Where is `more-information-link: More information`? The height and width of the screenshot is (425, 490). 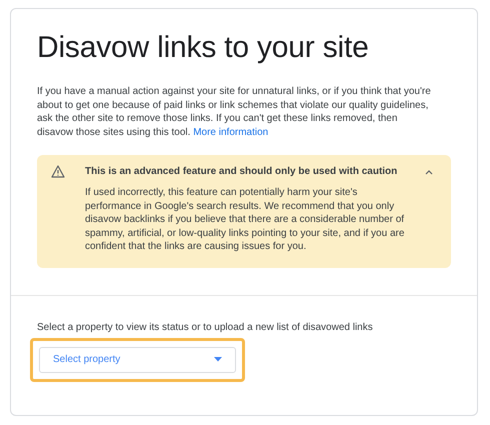
more-information-link: More information is located at coordinates (230, 132).